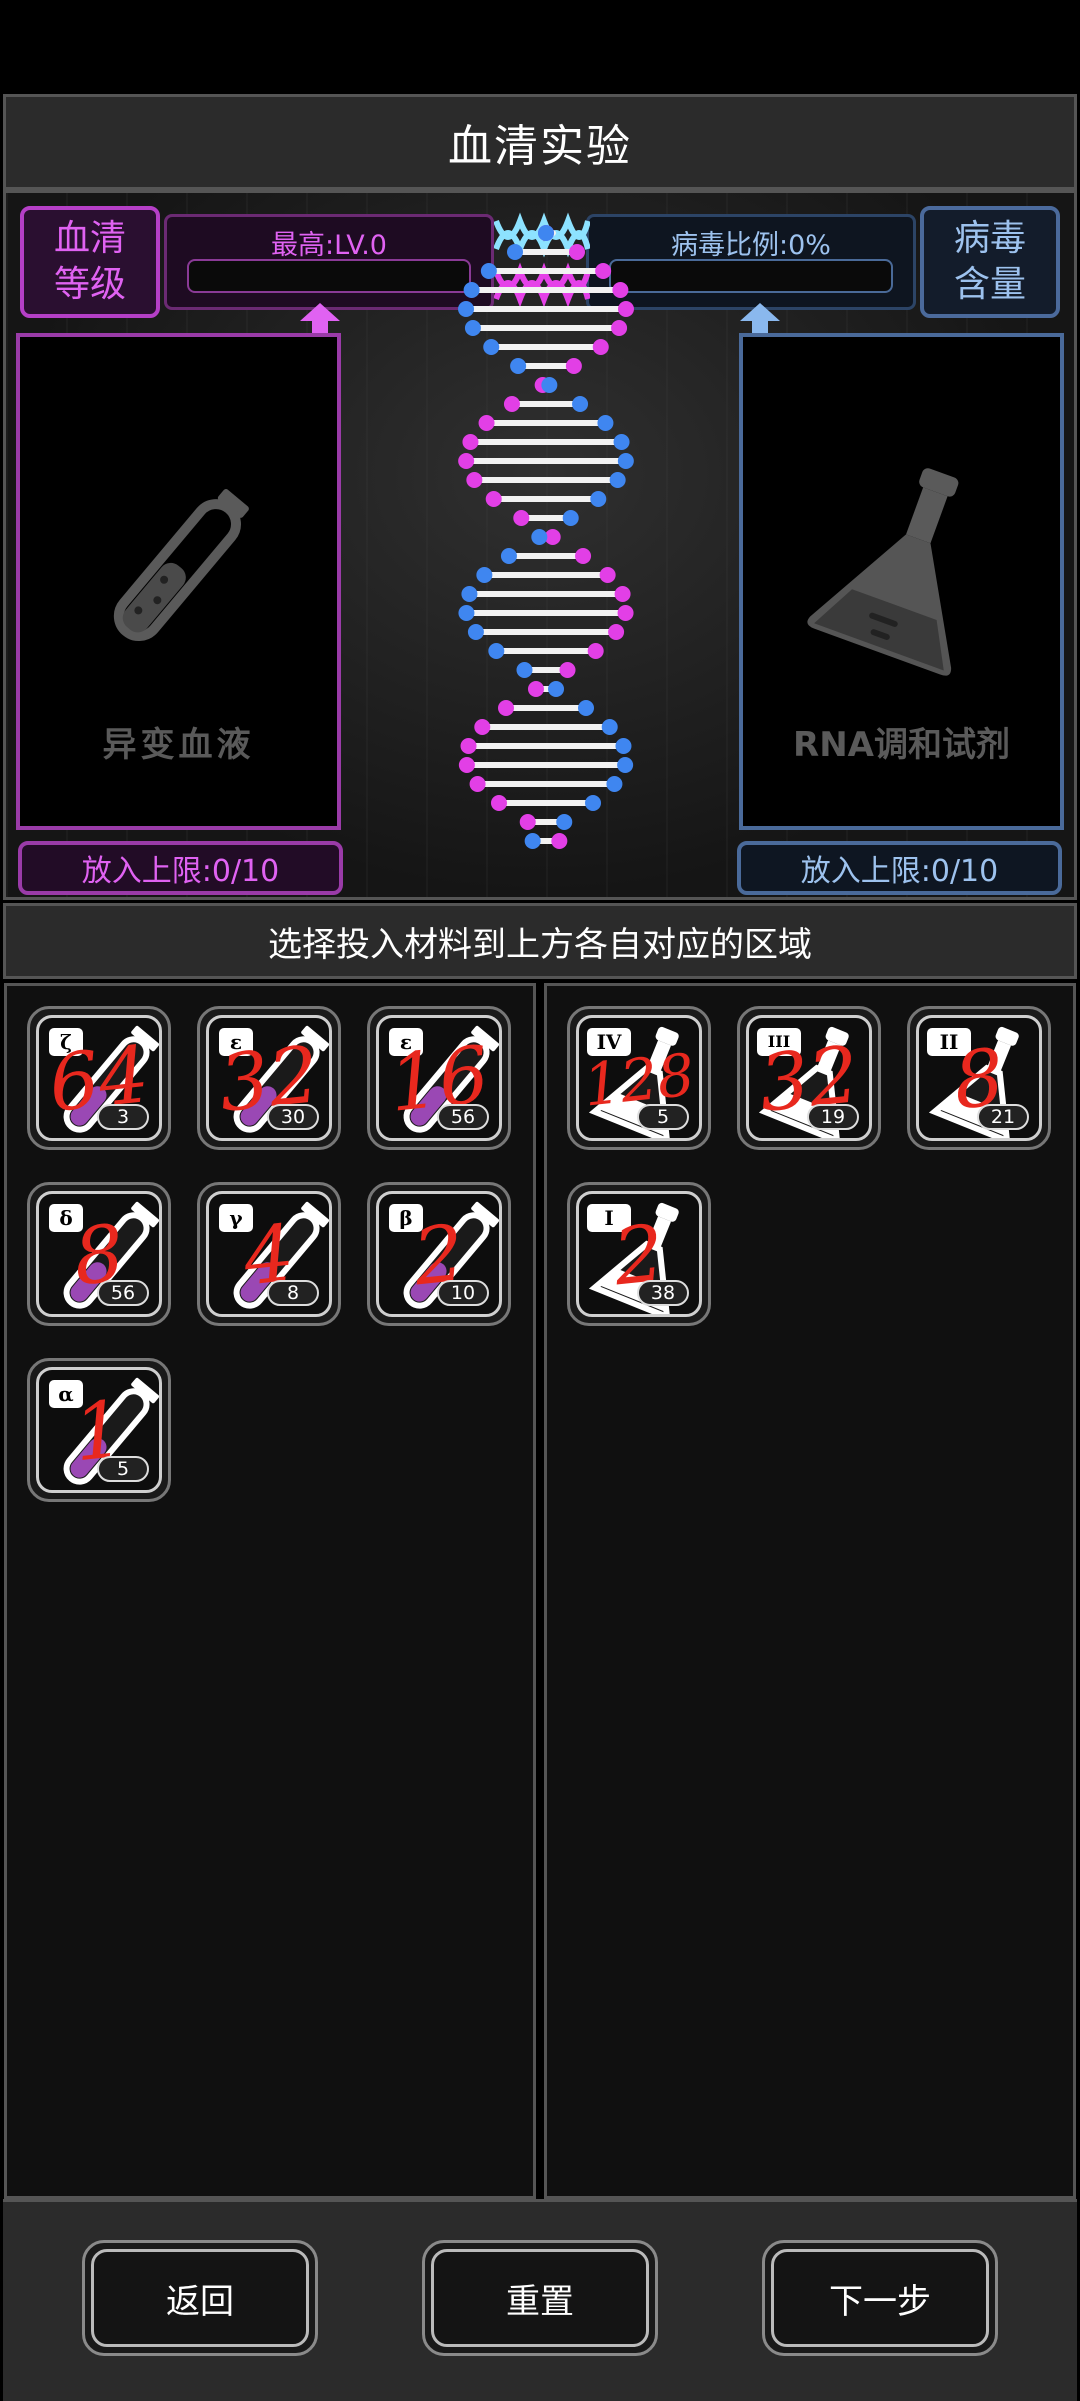 The image size is (1080, 2401). Describe the element at coordinates (123, 1293) in the screenshot. I see `item-count-badge: 56` at that location.